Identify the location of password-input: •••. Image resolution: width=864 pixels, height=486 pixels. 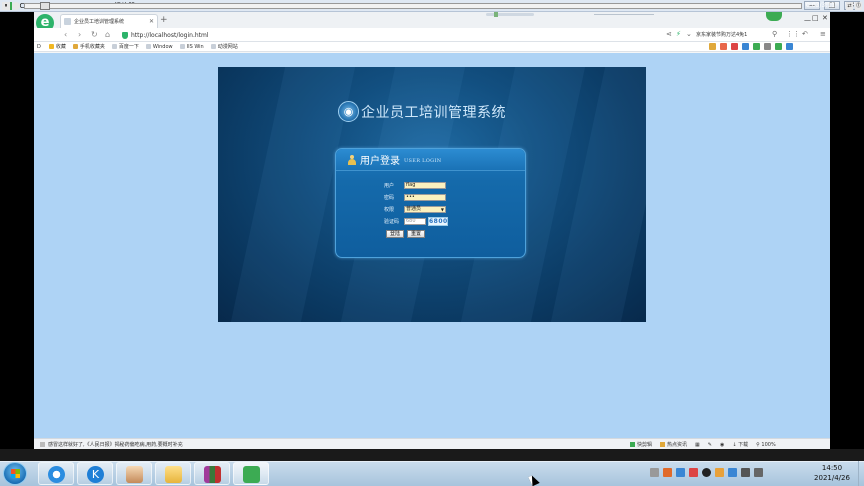
(425, 197).